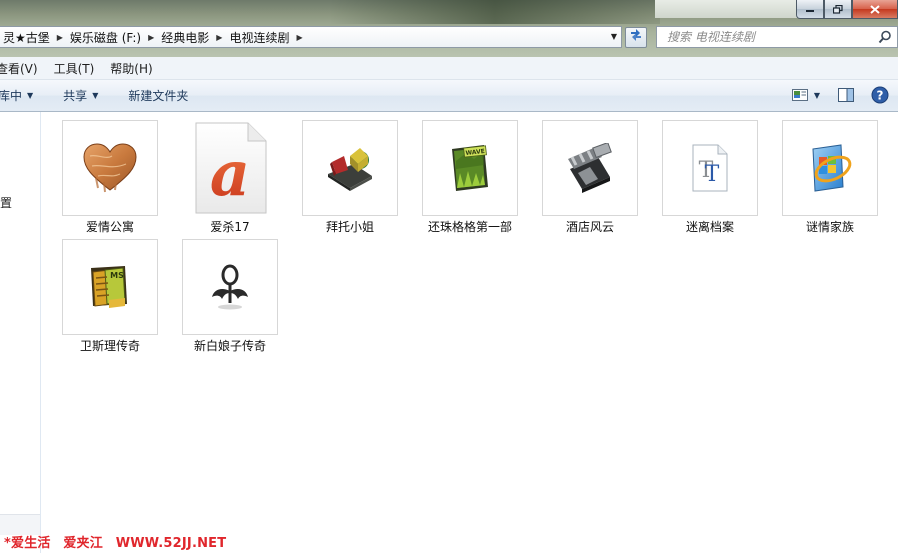  I want to click on menu-bar: 查看(V) 工具(T) 帮助(H), so click(449, 68).